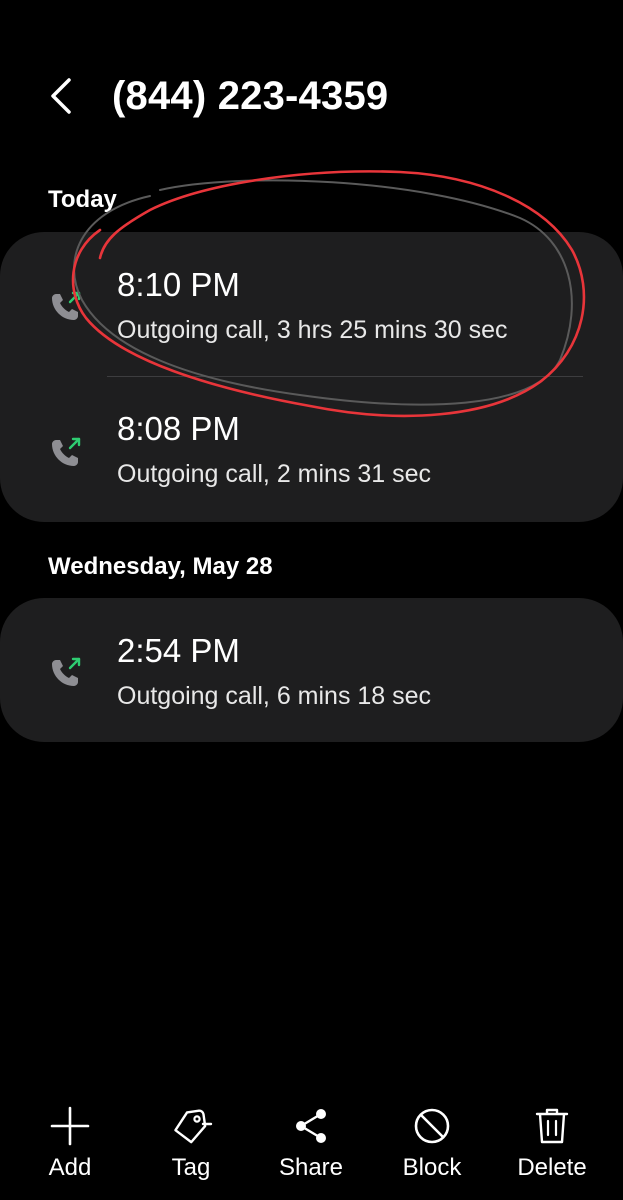 The height and width of the screenshot is (1200, 623). I want to click on chevron-left-icon, so click(61, 96).